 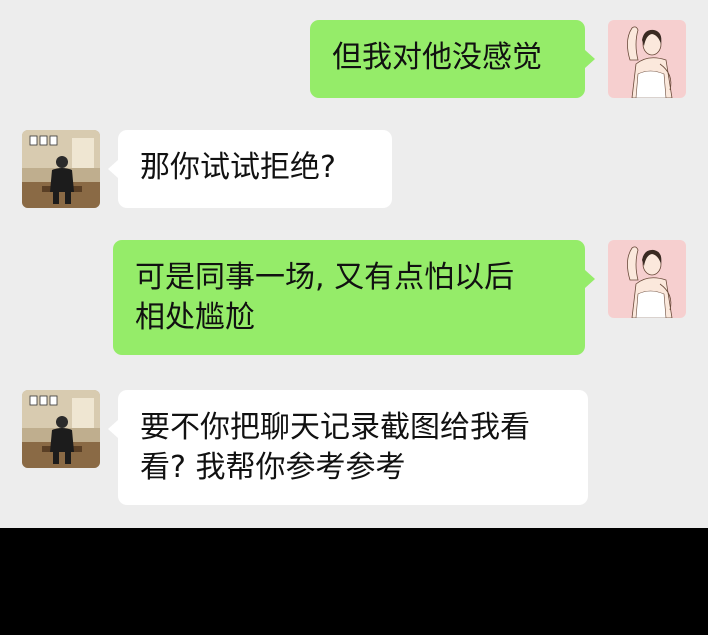 I want to click on message-text-line-2: 看? 我帮你参考参考, so click(x=273, y=467).